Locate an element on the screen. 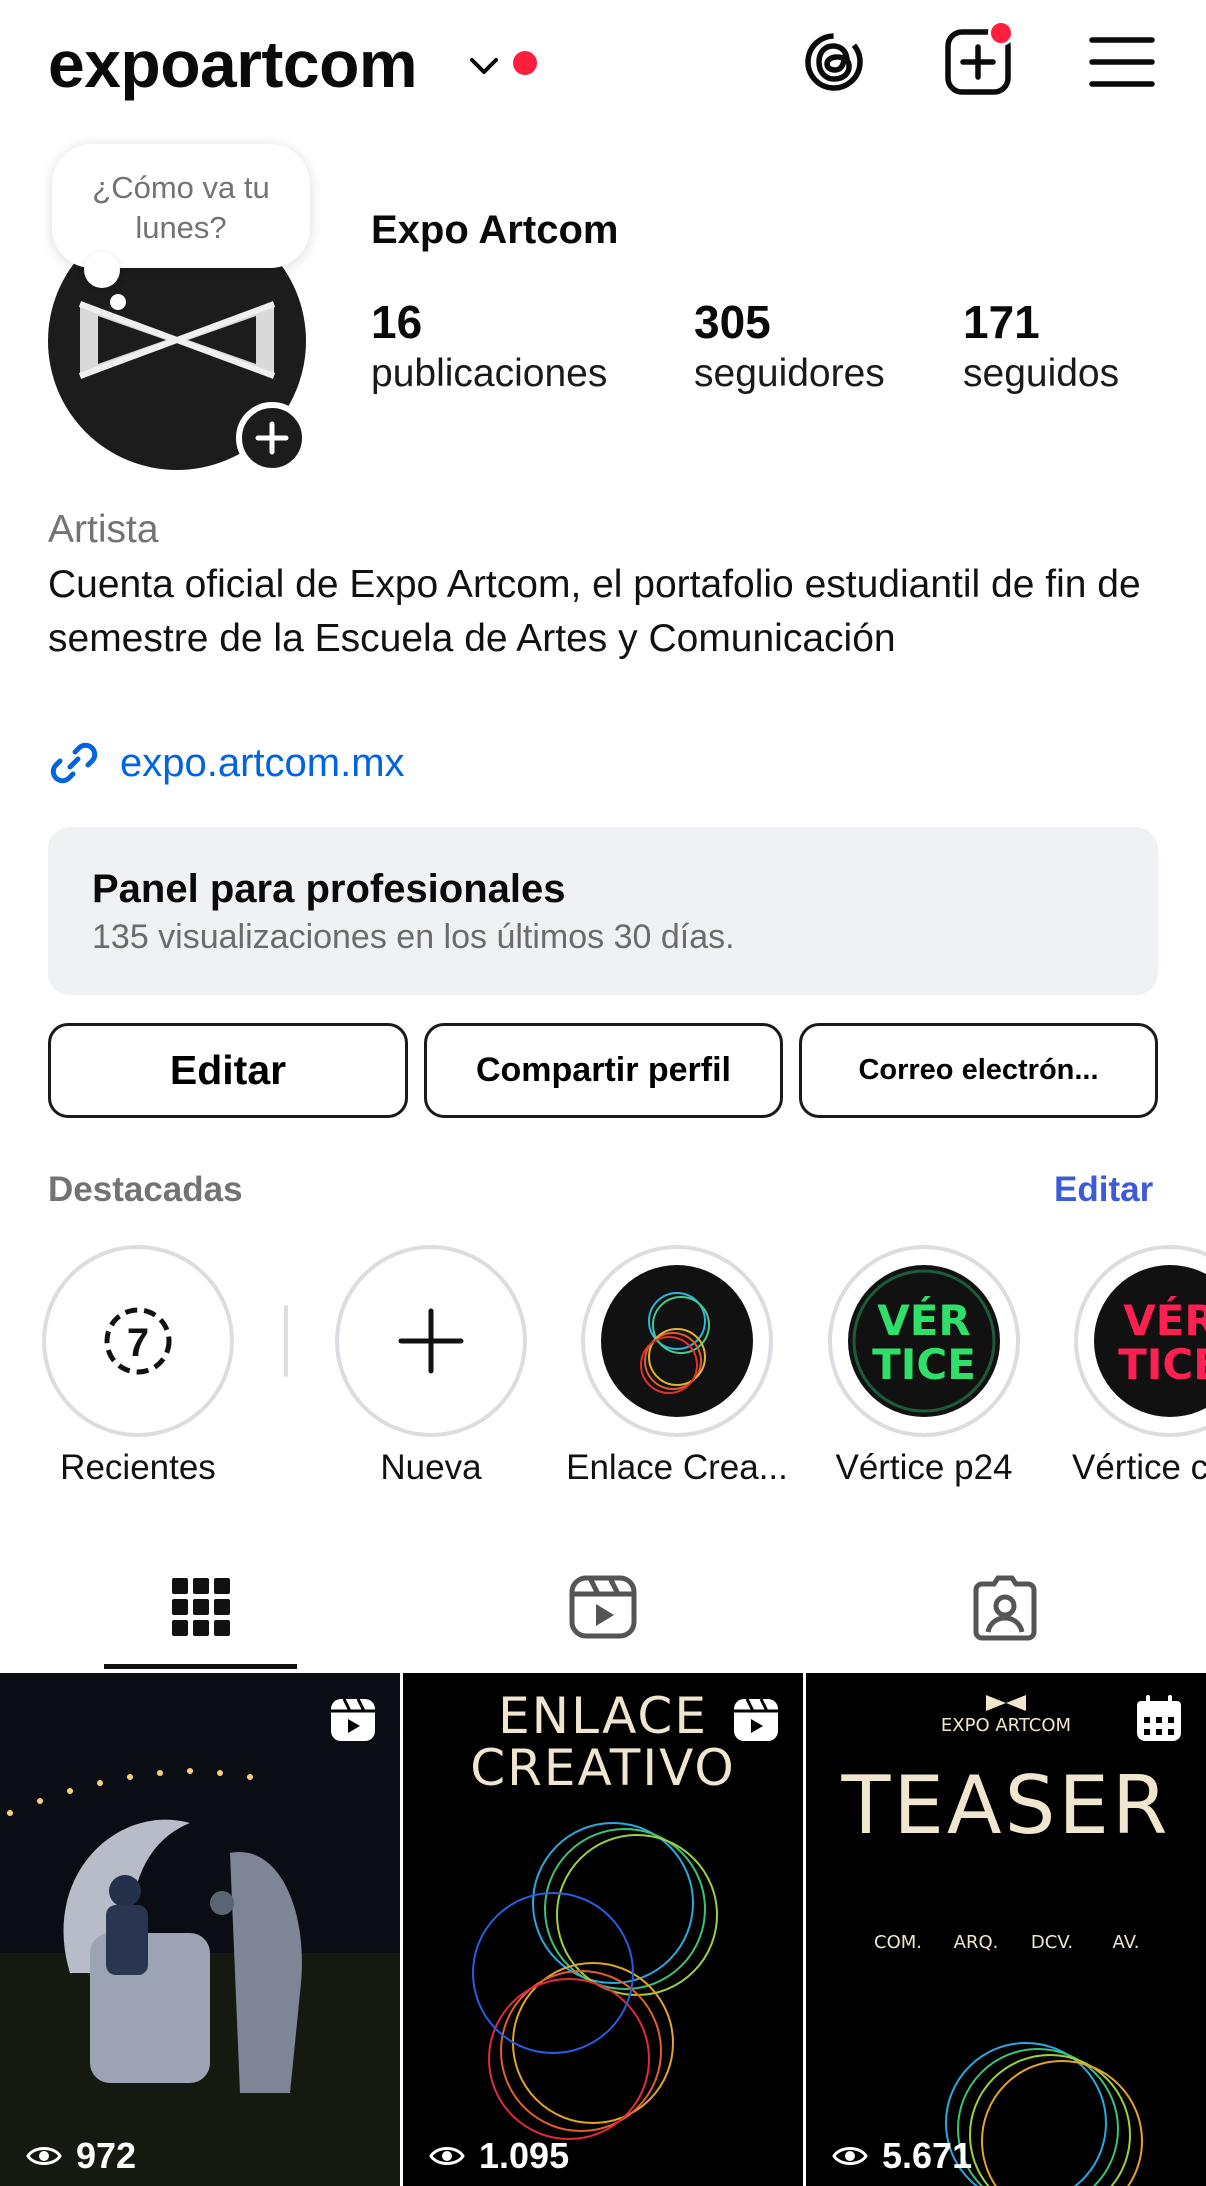 Image resolution: width=1206 pixels, height=2186 pixels. recent-clock-icon: 7 is located at coordinates (138, 1341).